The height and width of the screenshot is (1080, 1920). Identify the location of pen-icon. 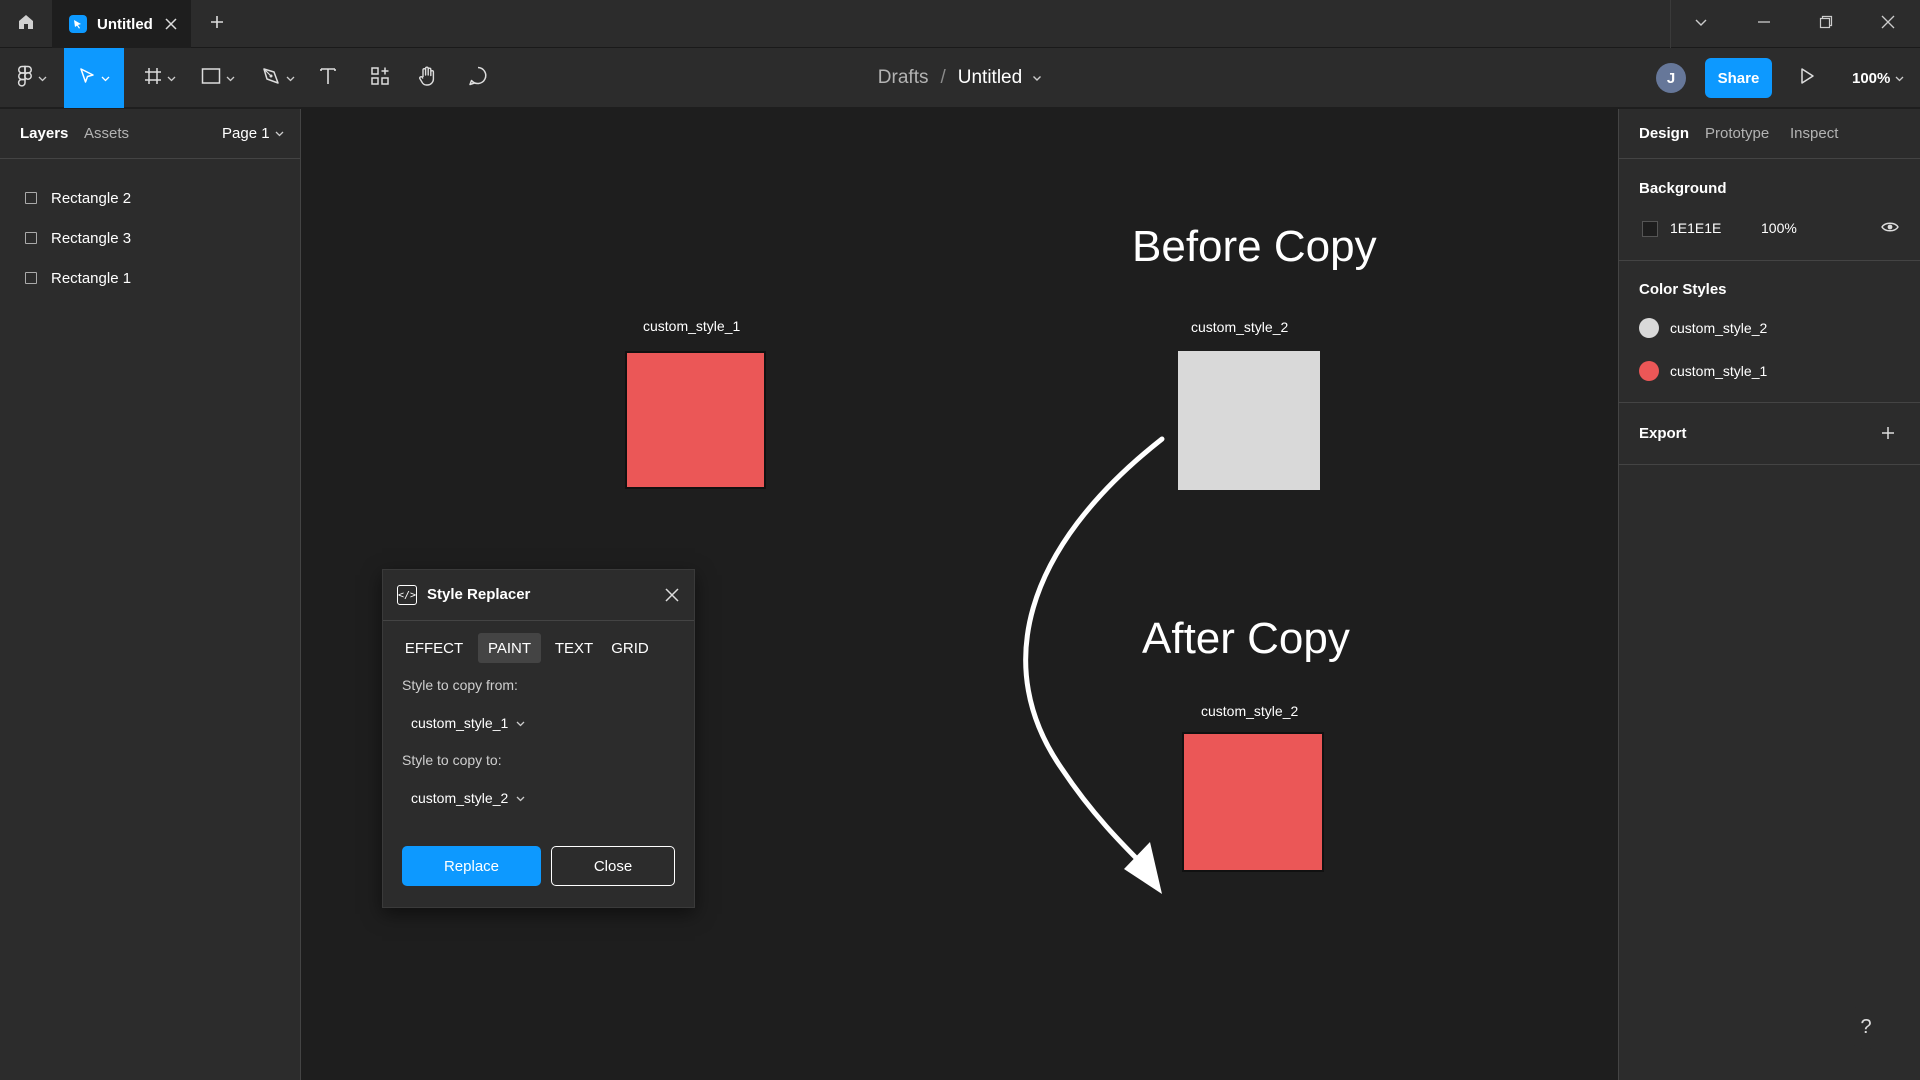
(271, 78).